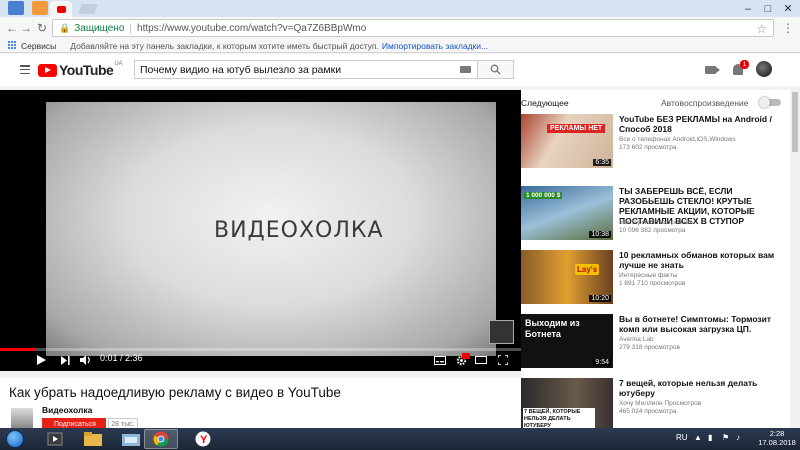 The width and height of the screenshot is (800, 450). I want to click on progress-bar, so click(260, 349).